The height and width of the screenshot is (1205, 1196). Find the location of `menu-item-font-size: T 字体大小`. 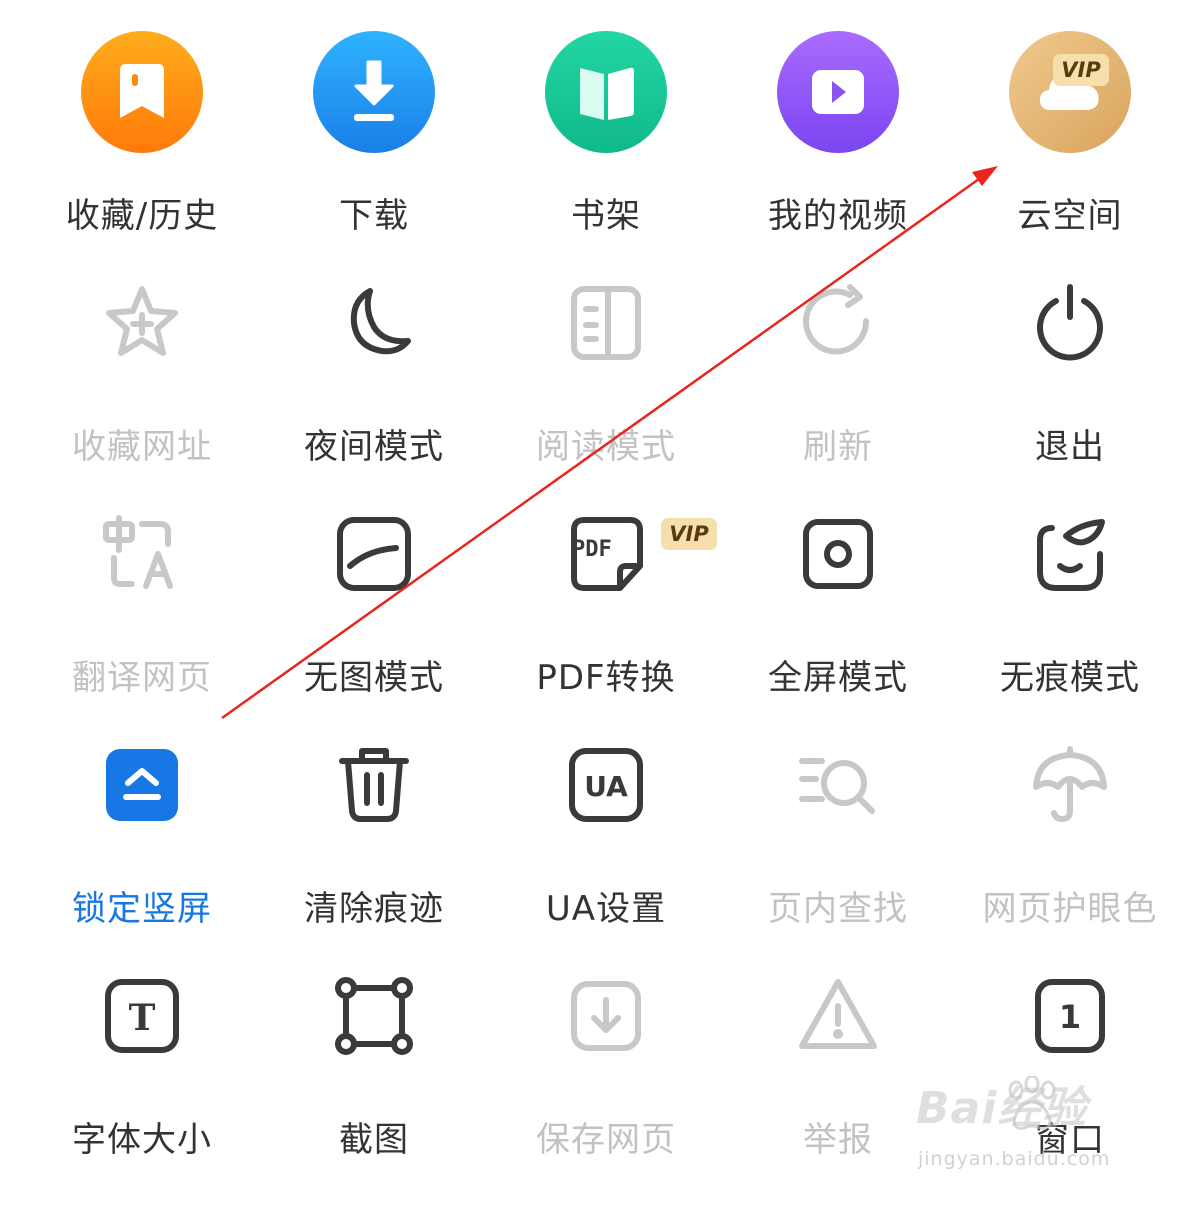

menu-item-font-size: T 字体大小 is located at coordinates (142, 1069).